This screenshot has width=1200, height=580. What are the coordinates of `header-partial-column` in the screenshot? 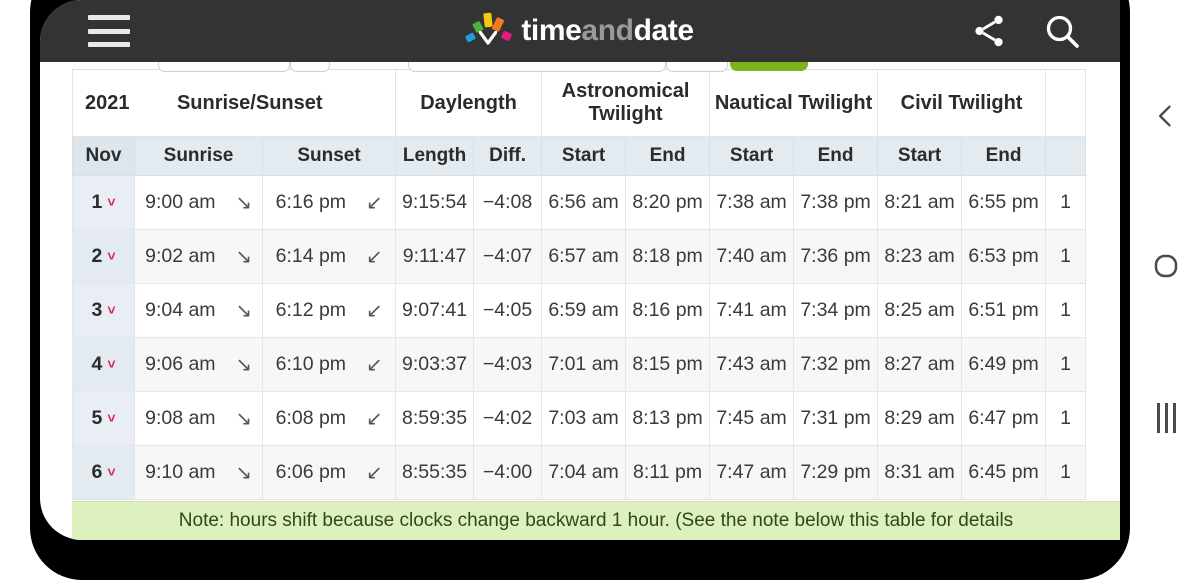 It's located at (1066, 103).